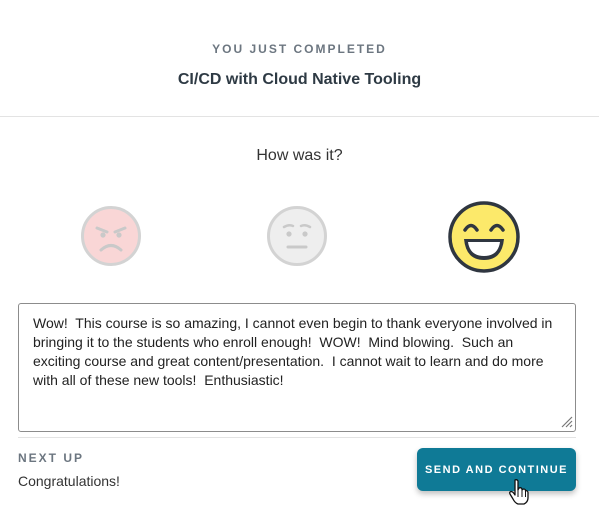 The height and width of the screenshot is (521, 599). Describe the element at coordinates (299, 155) in the screenshot. I see `rating-question: How was it?` at that location.